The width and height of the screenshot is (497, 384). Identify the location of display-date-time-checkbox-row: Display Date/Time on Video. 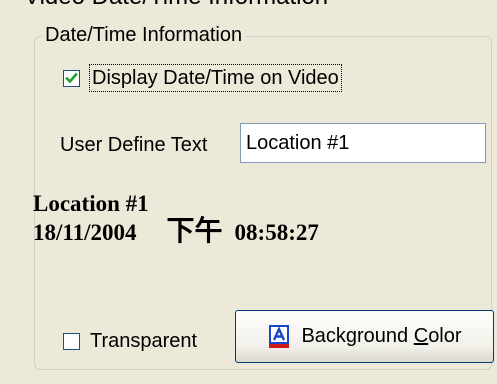
(202, 78).